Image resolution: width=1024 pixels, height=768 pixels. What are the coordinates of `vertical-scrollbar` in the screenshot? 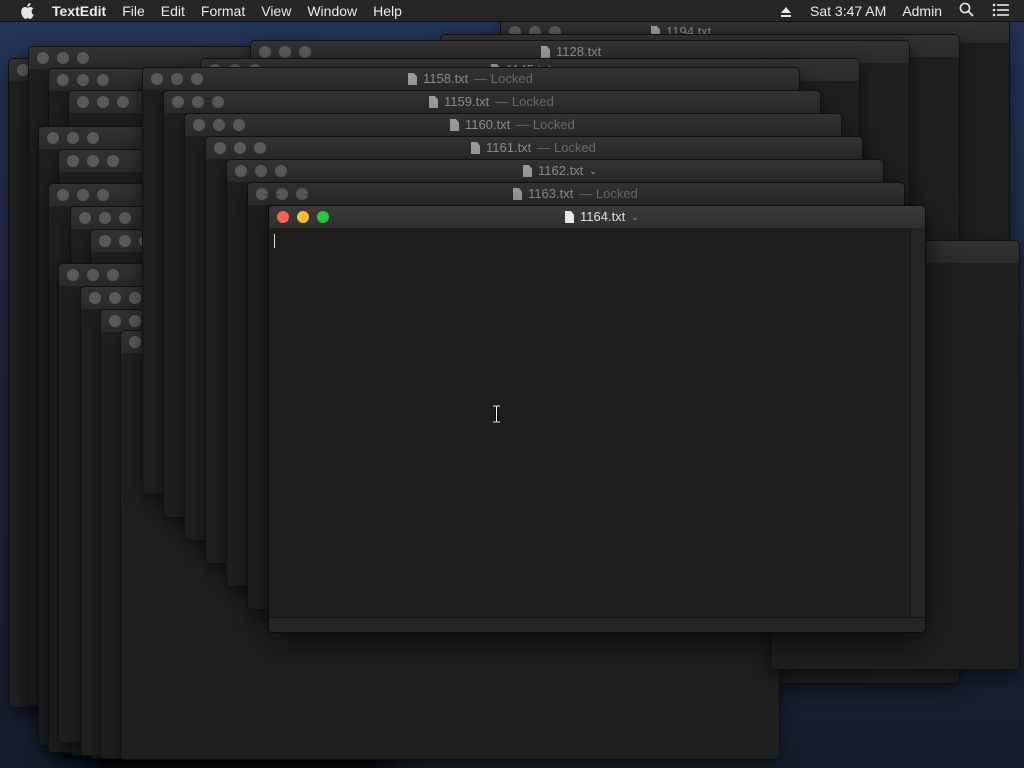 It's located at (917, 423).